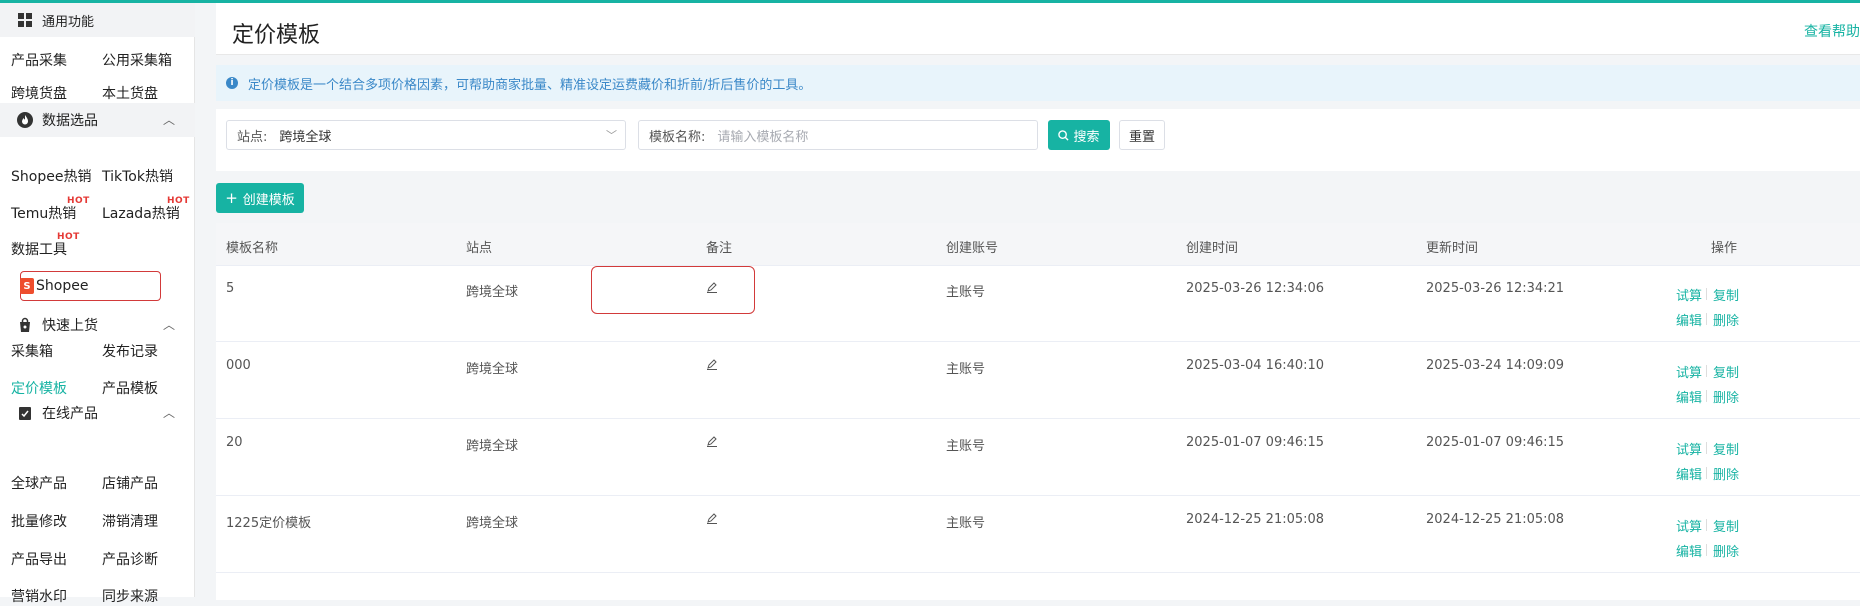 The width and height of the screenshot is (1860, 606). What do you see at coordinates (51, 176) in the screenshot?
I see `sidebar-item-shopee-hot: Shopee热销` at bounding box center [51, 176].